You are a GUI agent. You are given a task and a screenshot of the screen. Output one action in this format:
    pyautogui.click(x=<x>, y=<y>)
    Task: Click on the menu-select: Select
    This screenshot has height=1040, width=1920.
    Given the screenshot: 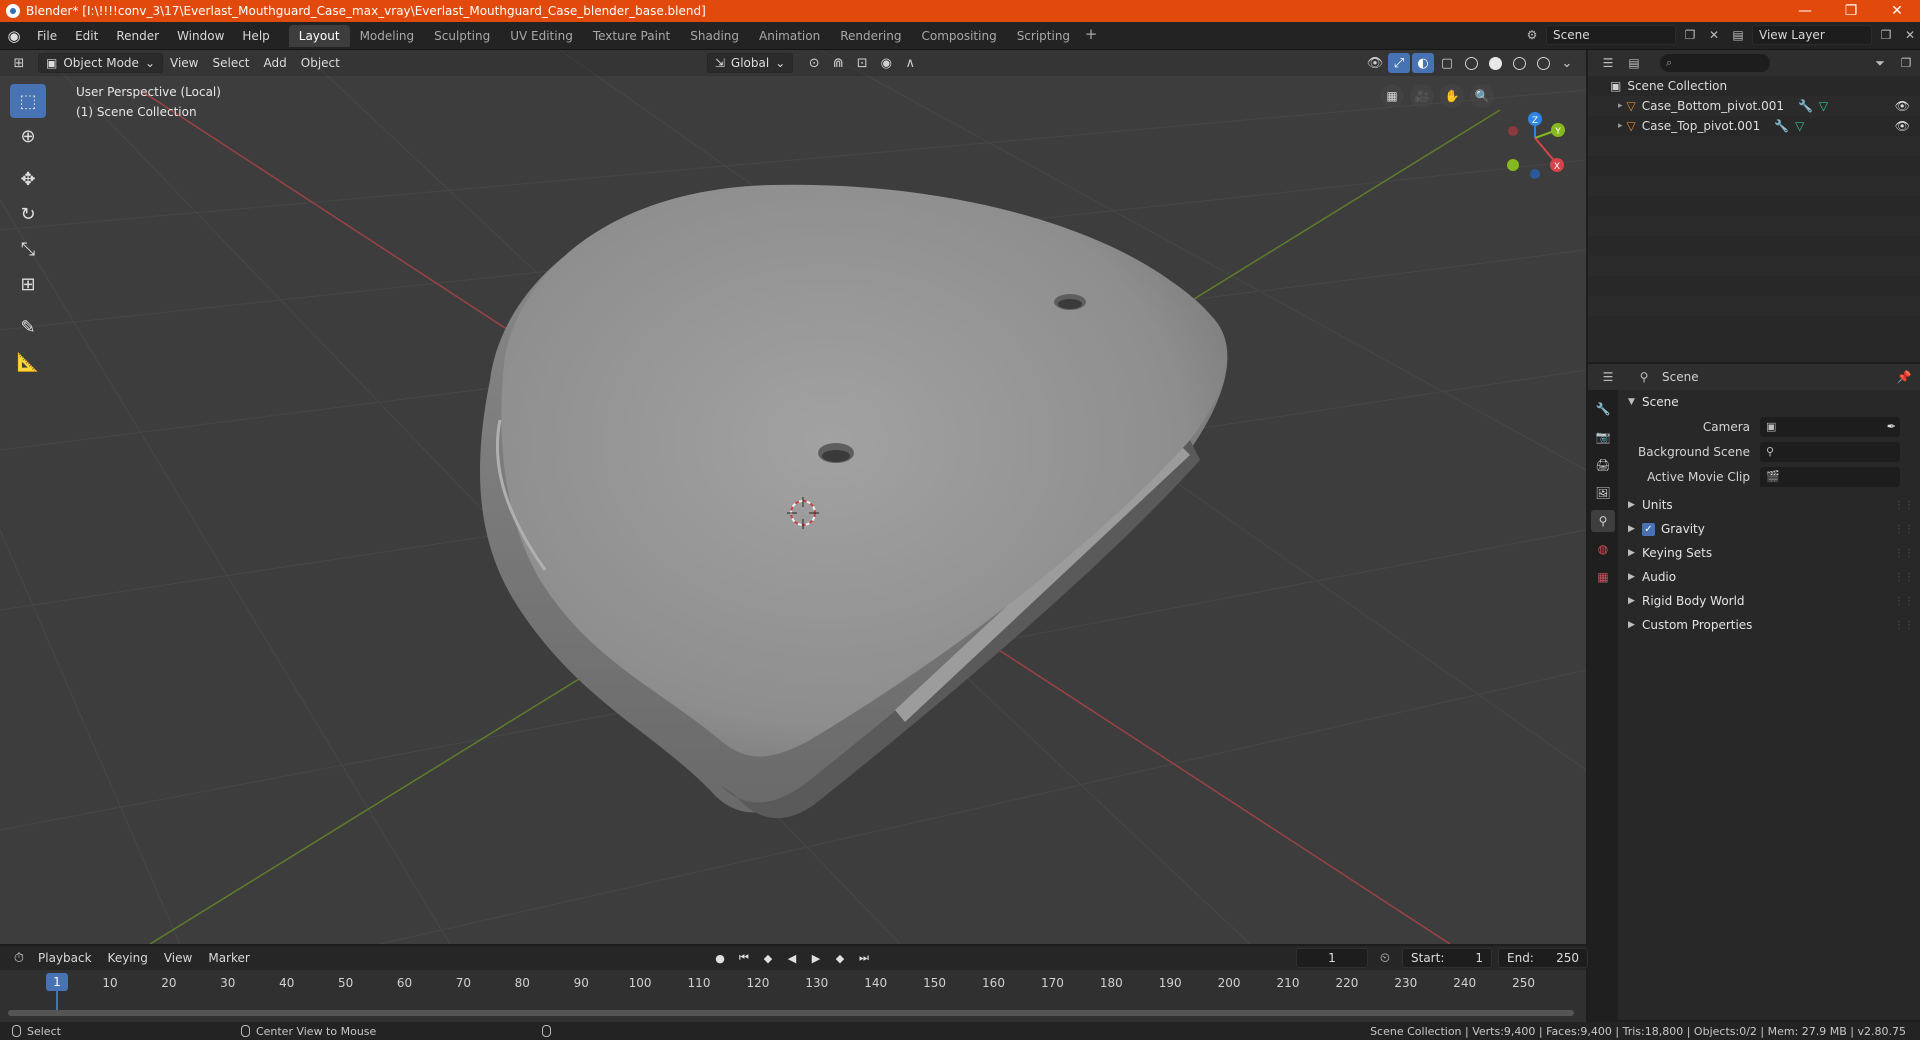 What is the action you would take?
    pyautogui.click(x=230, y=63)
    